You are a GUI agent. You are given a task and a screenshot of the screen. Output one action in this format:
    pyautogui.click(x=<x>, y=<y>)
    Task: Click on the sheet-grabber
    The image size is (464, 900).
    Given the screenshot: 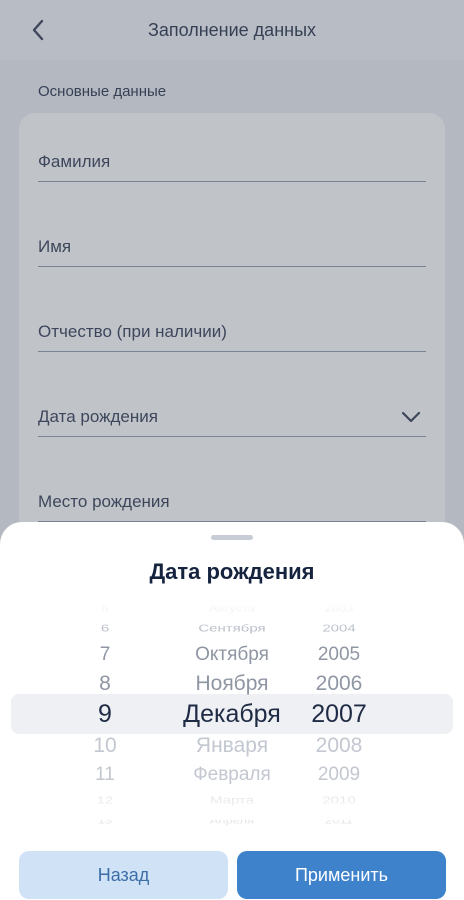 What is the action you would take?
    pyautogui.click(x=232, y=537)
    